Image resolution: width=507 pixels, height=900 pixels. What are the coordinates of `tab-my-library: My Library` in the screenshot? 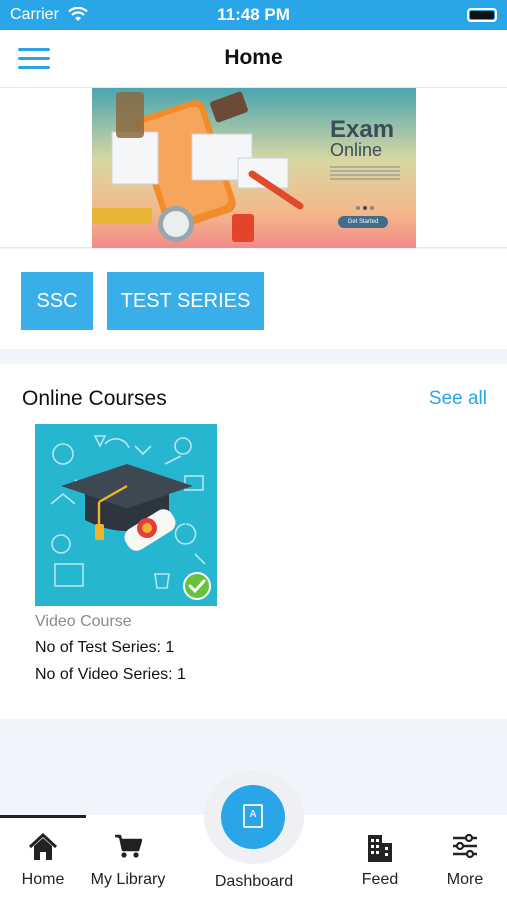 It's located at (128, 857).